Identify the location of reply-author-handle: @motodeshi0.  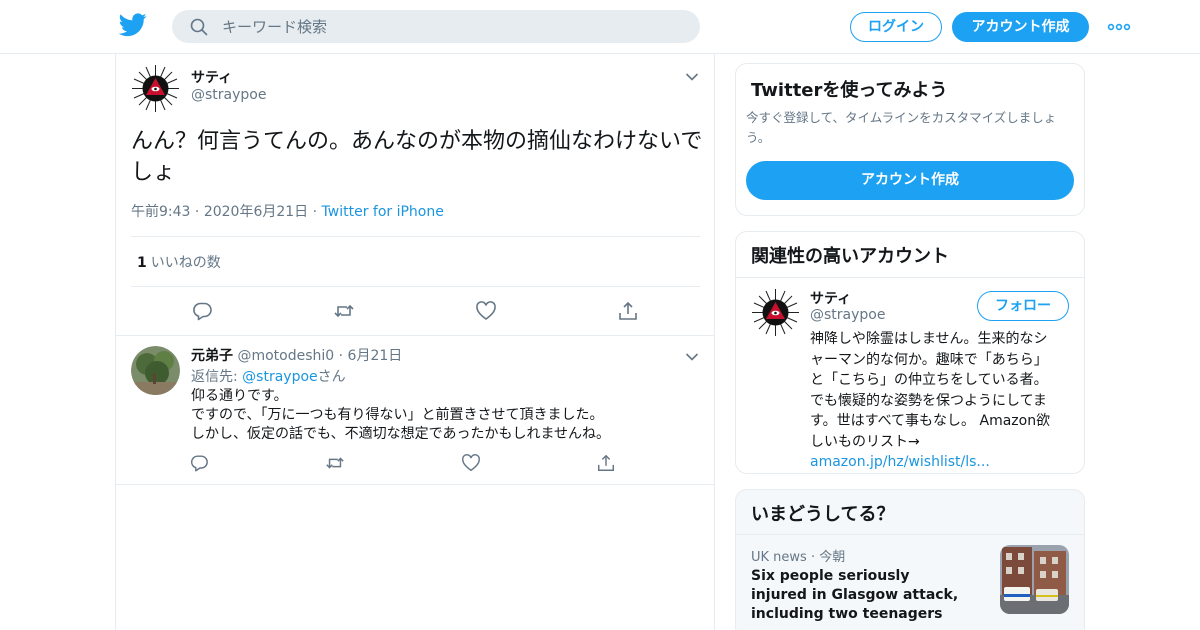
(285, 356).